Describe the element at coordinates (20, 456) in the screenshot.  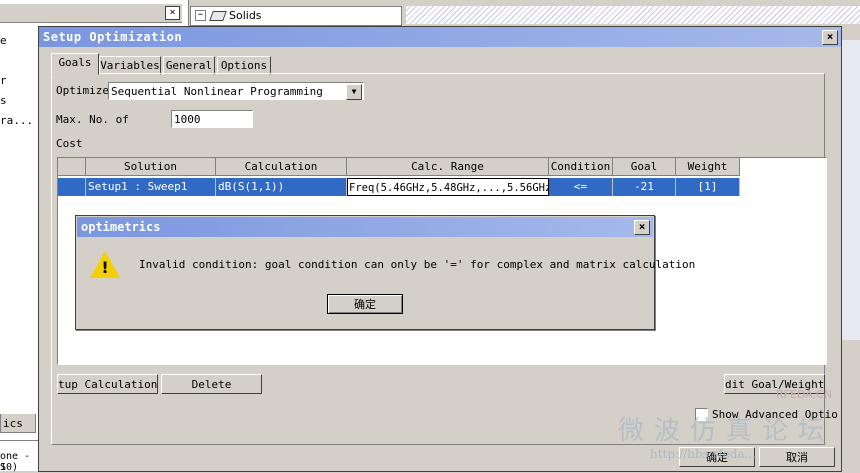
I see `message-panel: one - S 10)` at that location.